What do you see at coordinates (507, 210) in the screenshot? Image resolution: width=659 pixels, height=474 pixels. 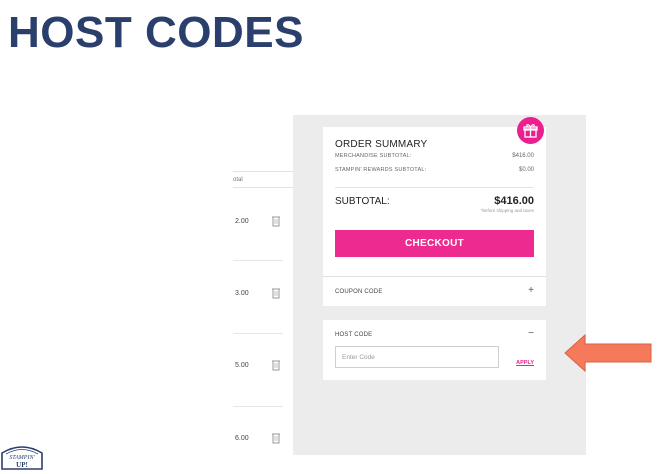 I see `subtotal-note: *before shipping and taxes` at bounding box center [507, 210].